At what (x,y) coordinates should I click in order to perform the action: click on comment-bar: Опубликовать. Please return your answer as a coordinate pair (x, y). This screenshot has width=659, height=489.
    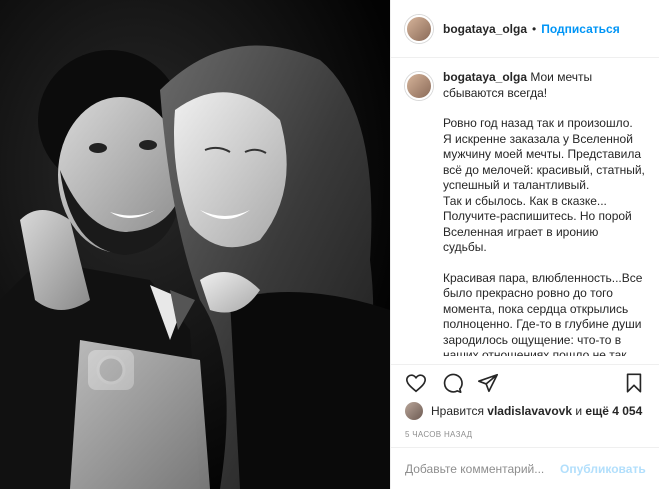
    Looking at the image, I should click on (525, 468).